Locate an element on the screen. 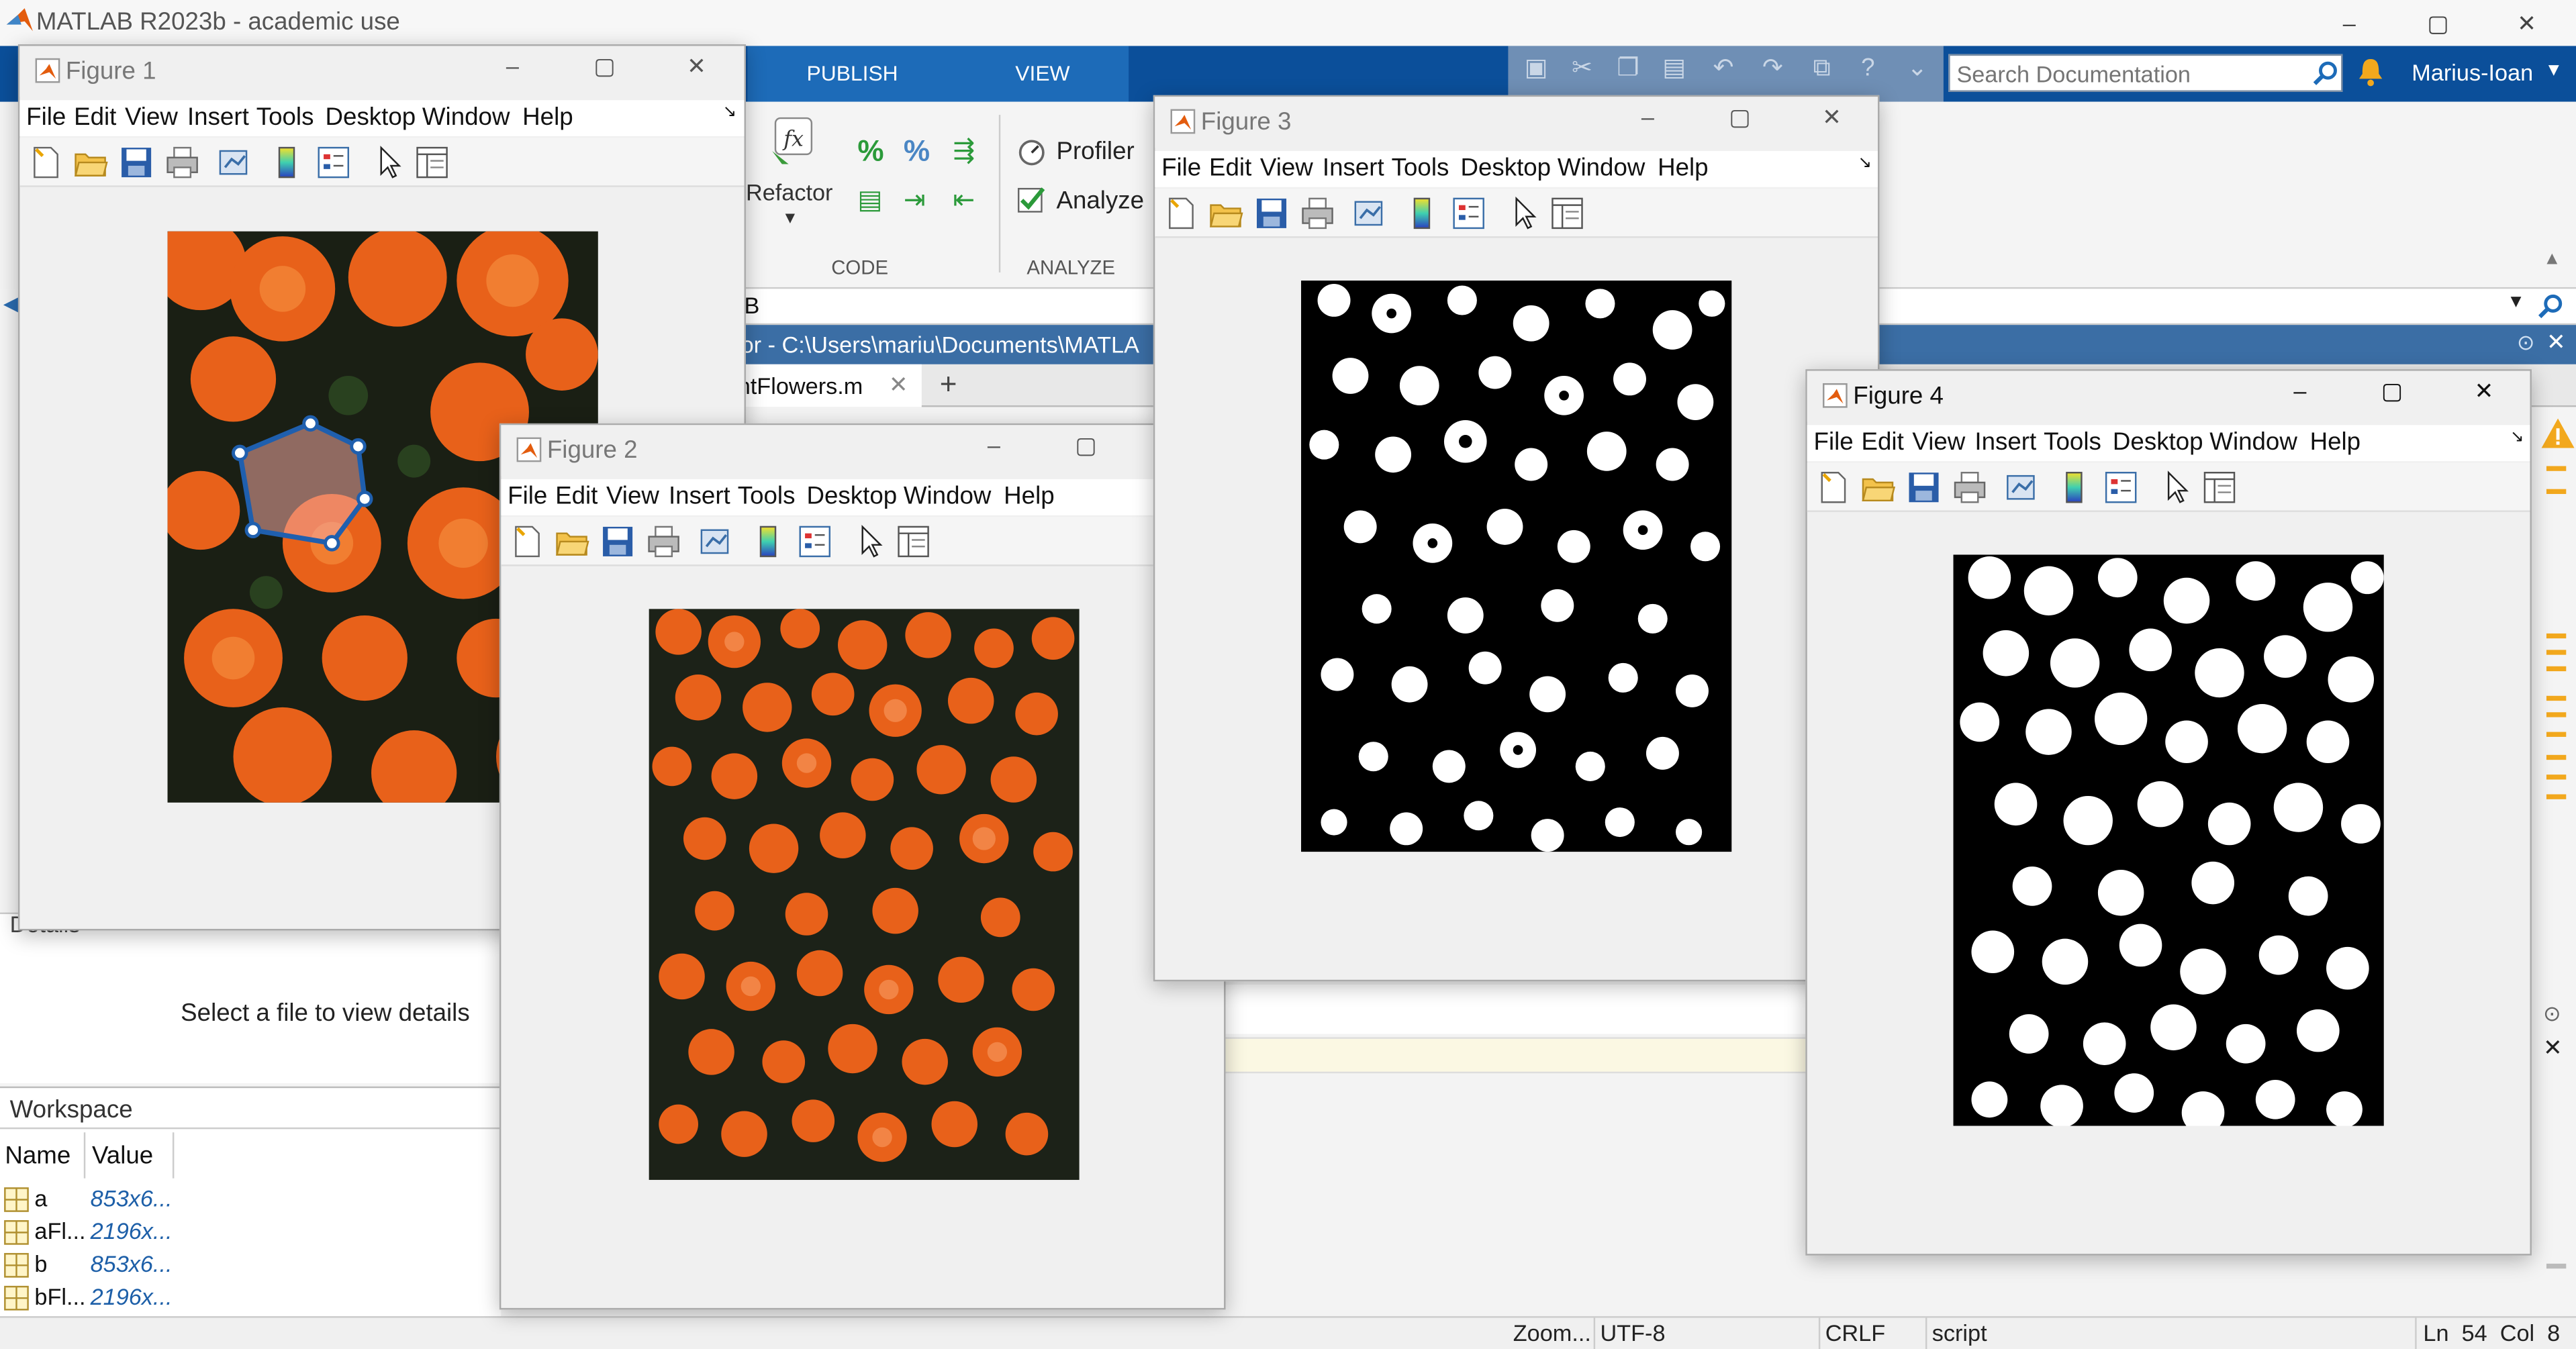 This screenshot has height=1349, width=2576. column-header-name: Name is located at coordinates (37, 1156).